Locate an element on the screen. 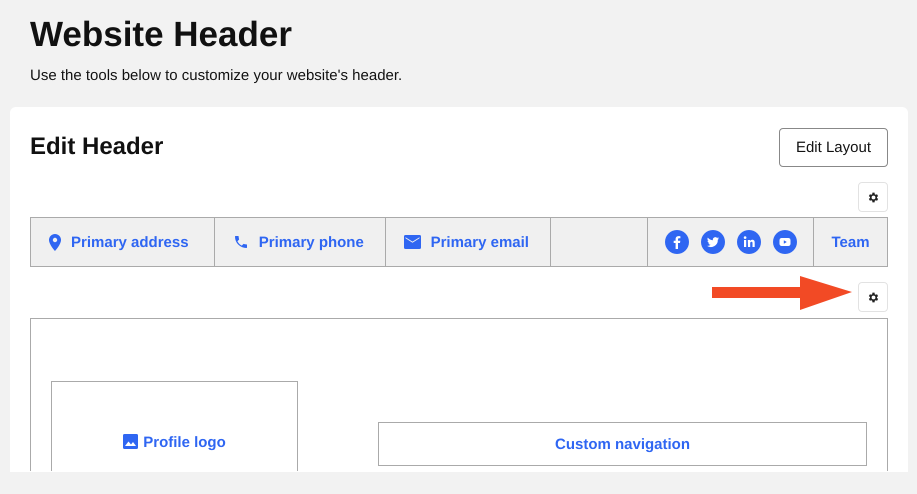 This screenshot has height=494, width=917. address-link: Primary address is located at coordinates (130, 242).